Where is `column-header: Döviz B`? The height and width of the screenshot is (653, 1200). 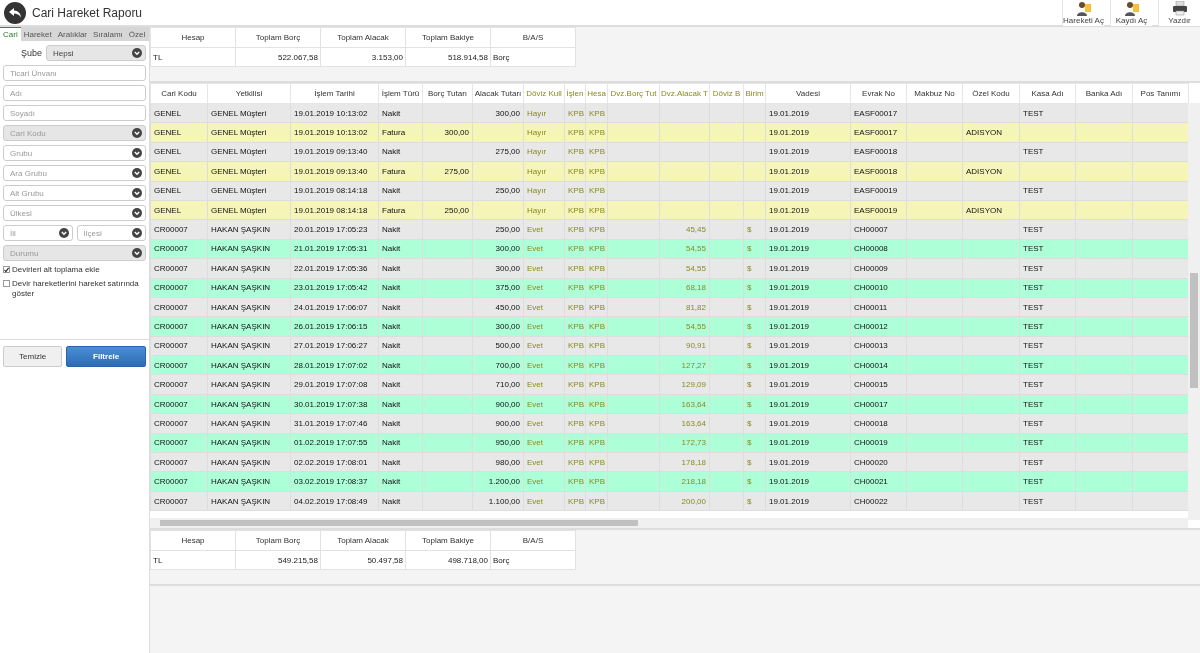
column-header: Döviz B is located at coordinates (726, 93).